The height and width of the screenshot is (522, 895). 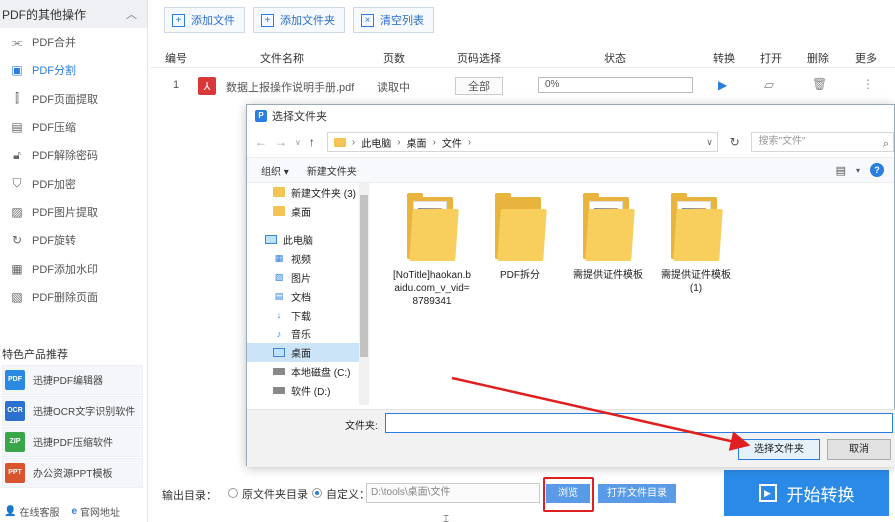 What do you see at coordinates (520, 236) in the screenshot?
I see `folder-item: PDF拆分` at bounding box center [520, 236].